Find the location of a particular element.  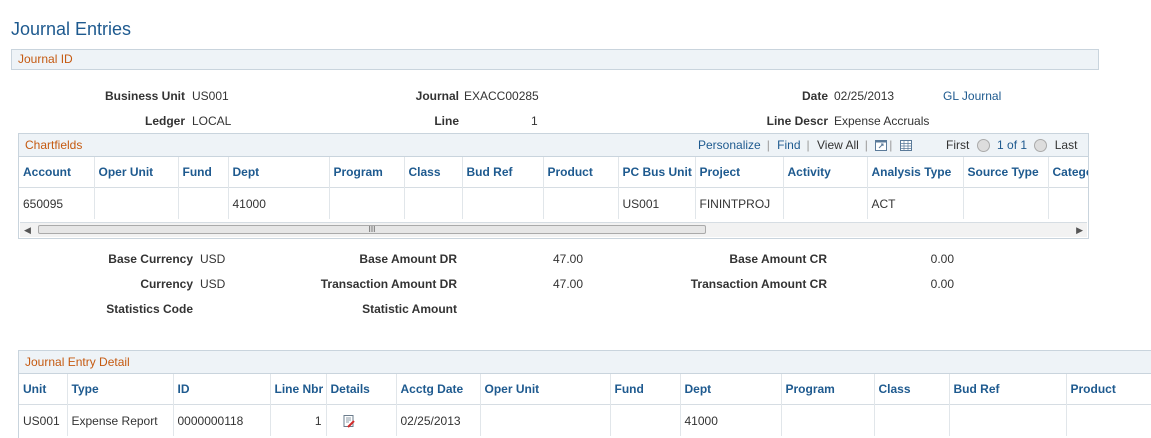

next-icon is located at coordinates (1041, 146).